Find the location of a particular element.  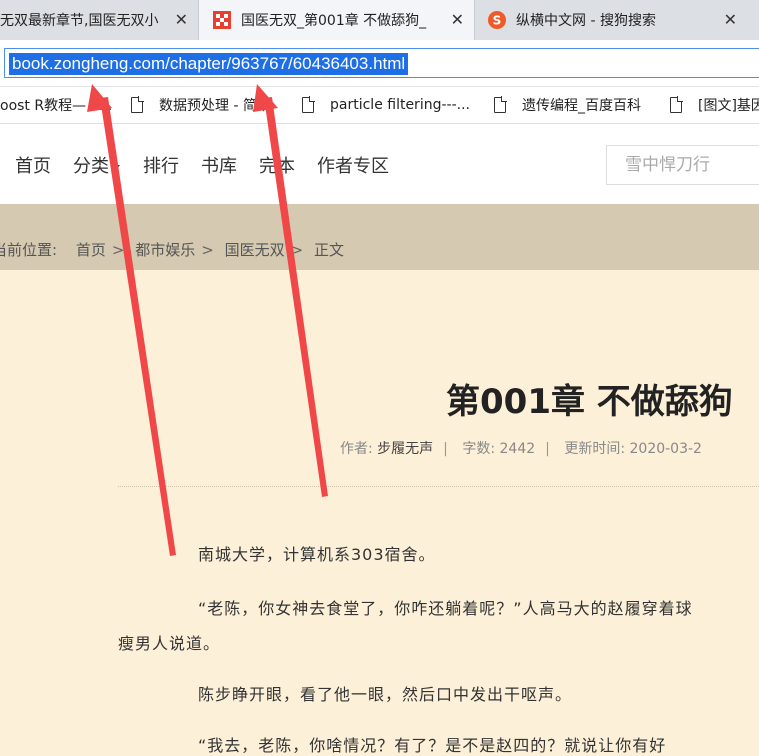

divider is located at coordinates (438, 486).